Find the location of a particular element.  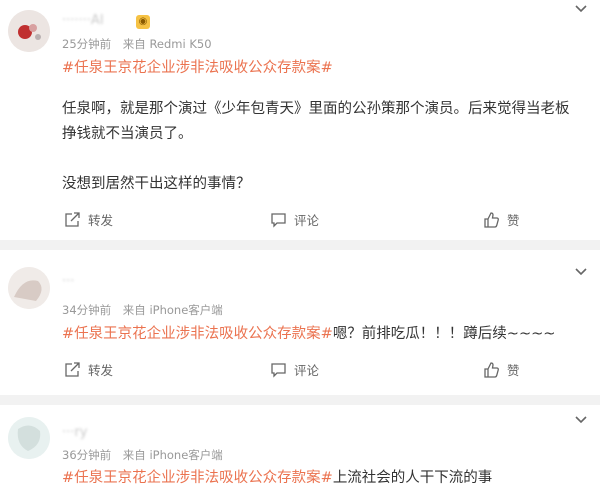

post-source: 来自 Redmi K50 is located at coordinates (167, 44).